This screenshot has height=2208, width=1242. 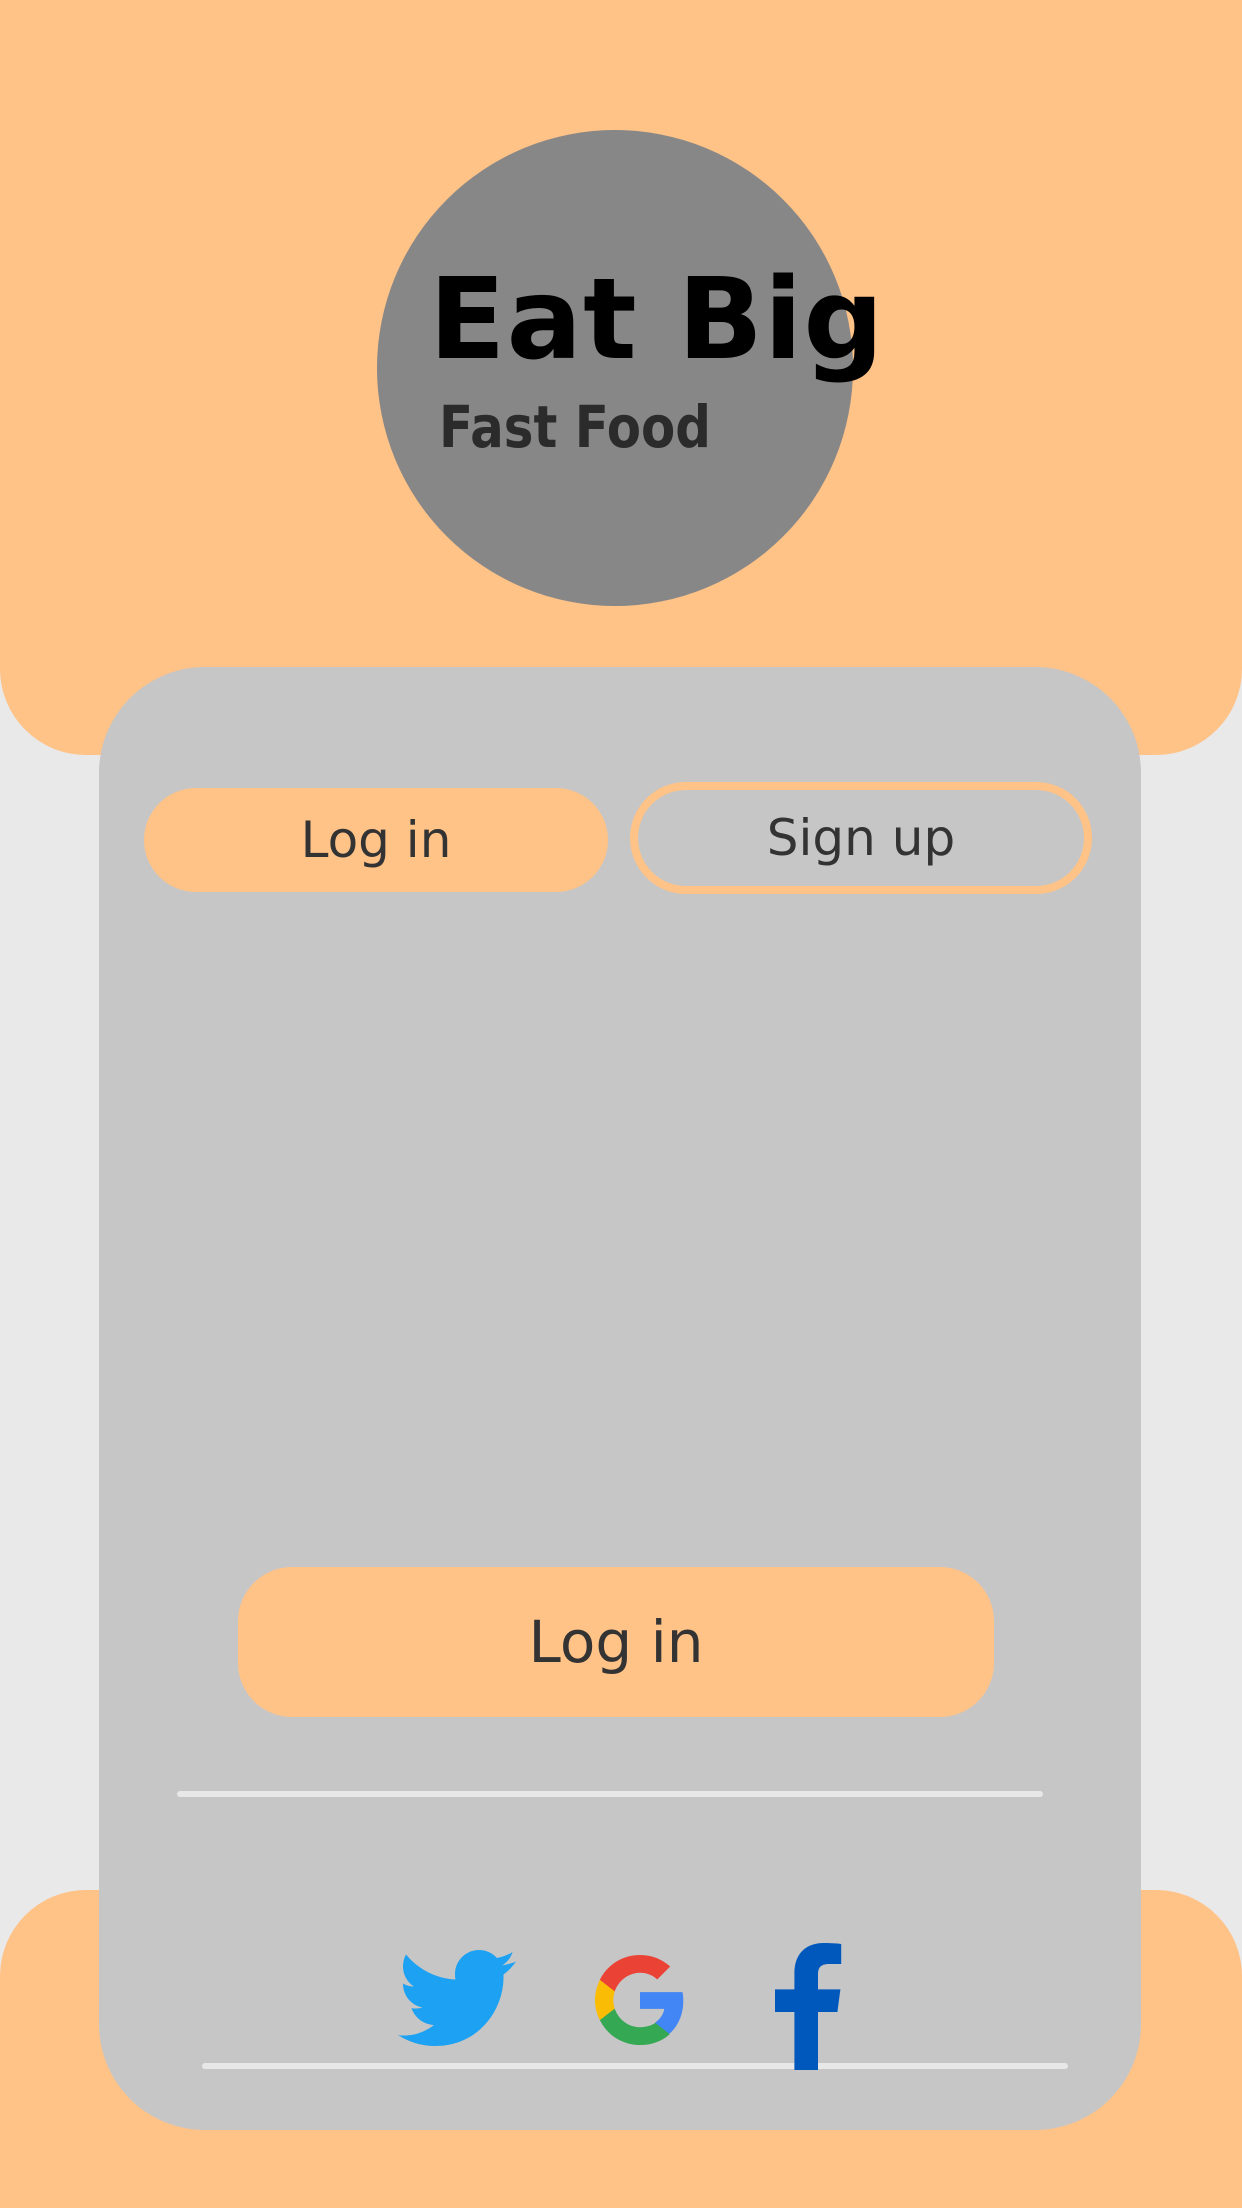 I want to click on twitter-icon, so click(x=458, y=2000).